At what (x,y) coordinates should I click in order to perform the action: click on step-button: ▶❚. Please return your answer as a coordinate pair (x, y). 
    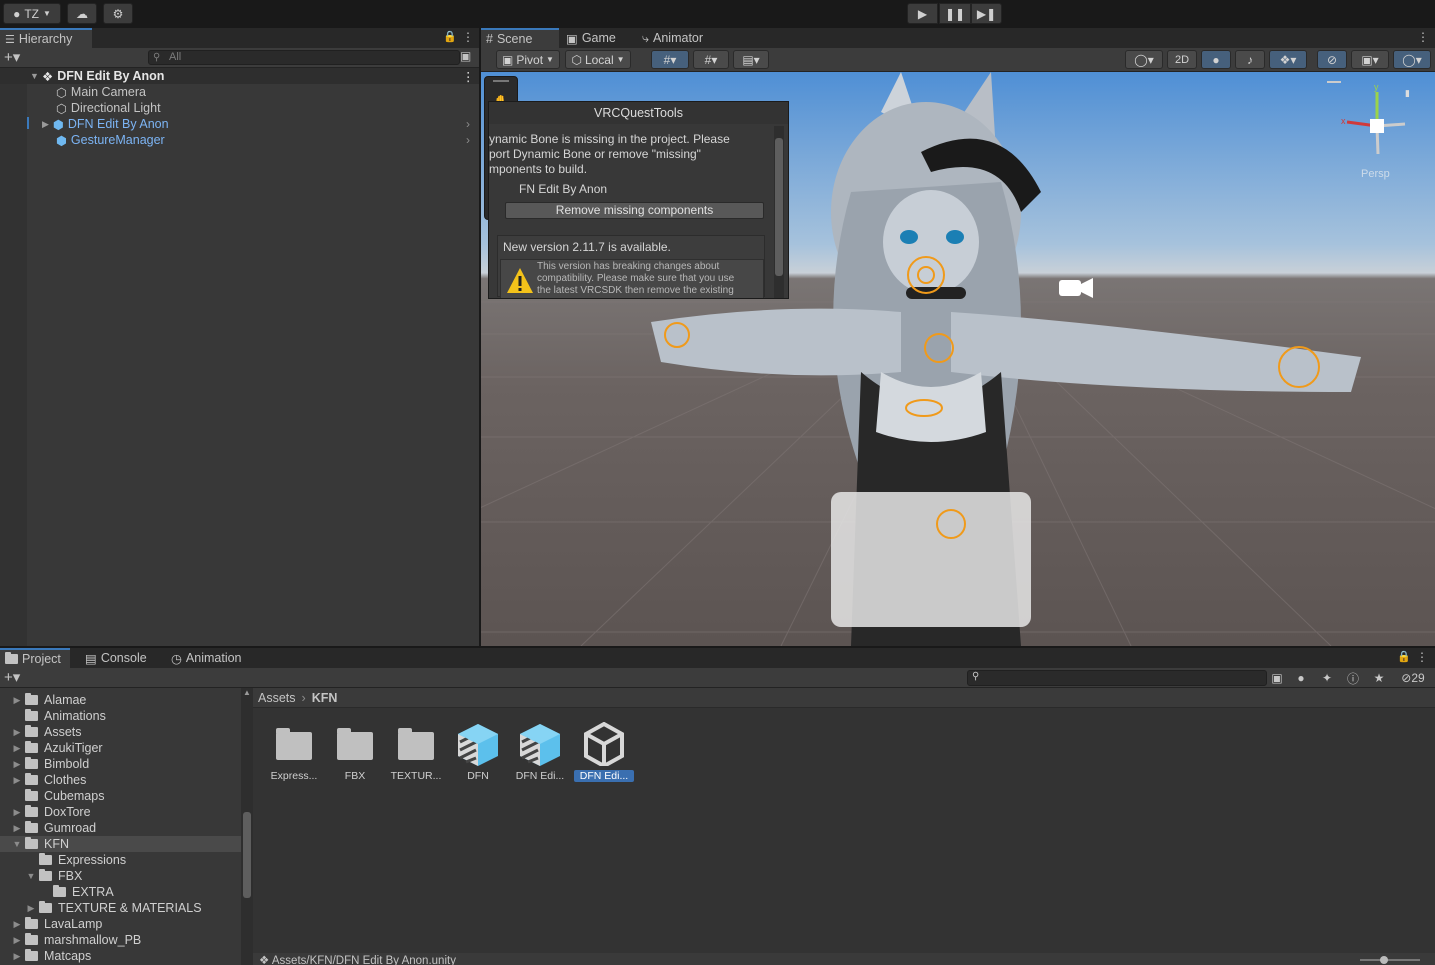
    Looking at the image, I should click on (986, 13).